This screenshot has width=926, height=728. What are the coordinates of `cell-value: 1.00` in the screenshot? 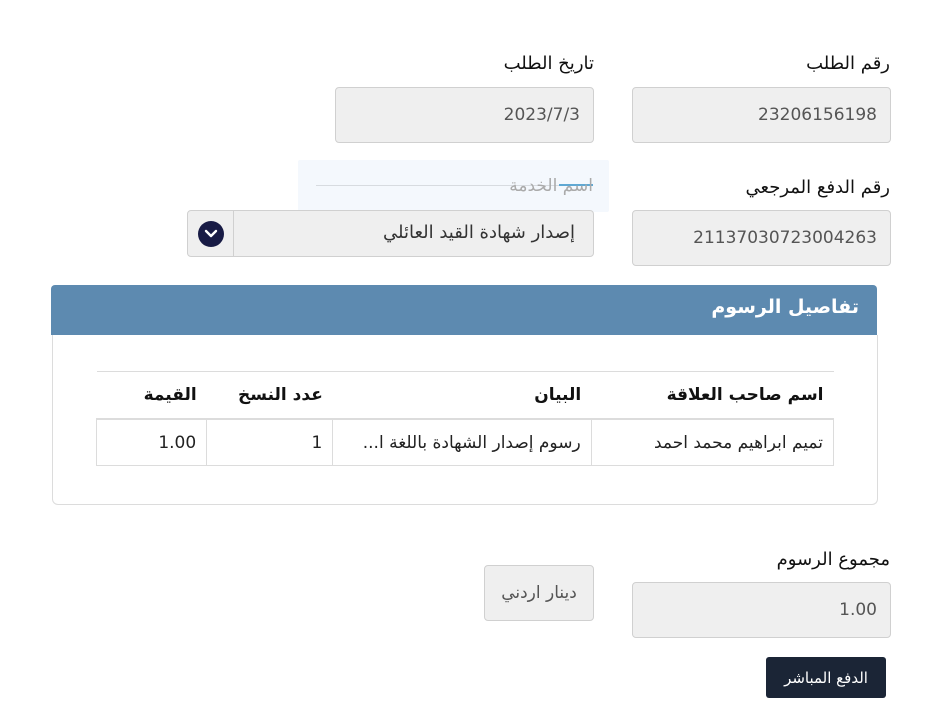 It's located at (151, 442).